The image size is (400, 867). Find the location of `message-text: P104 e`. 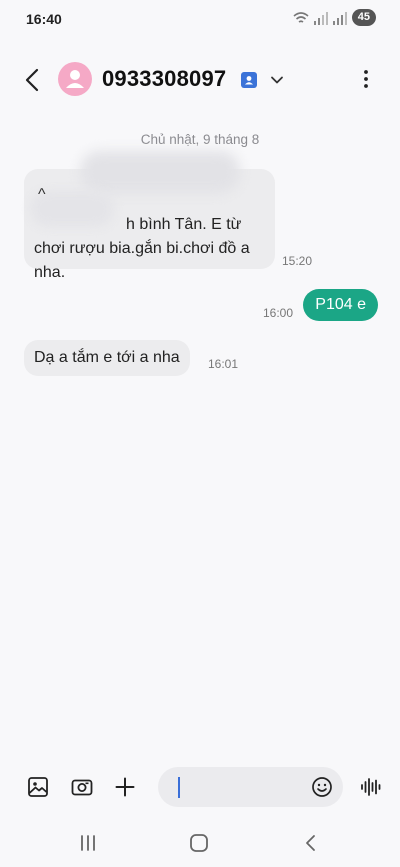

message-text: P104 e is located at coordinates (340, 304).